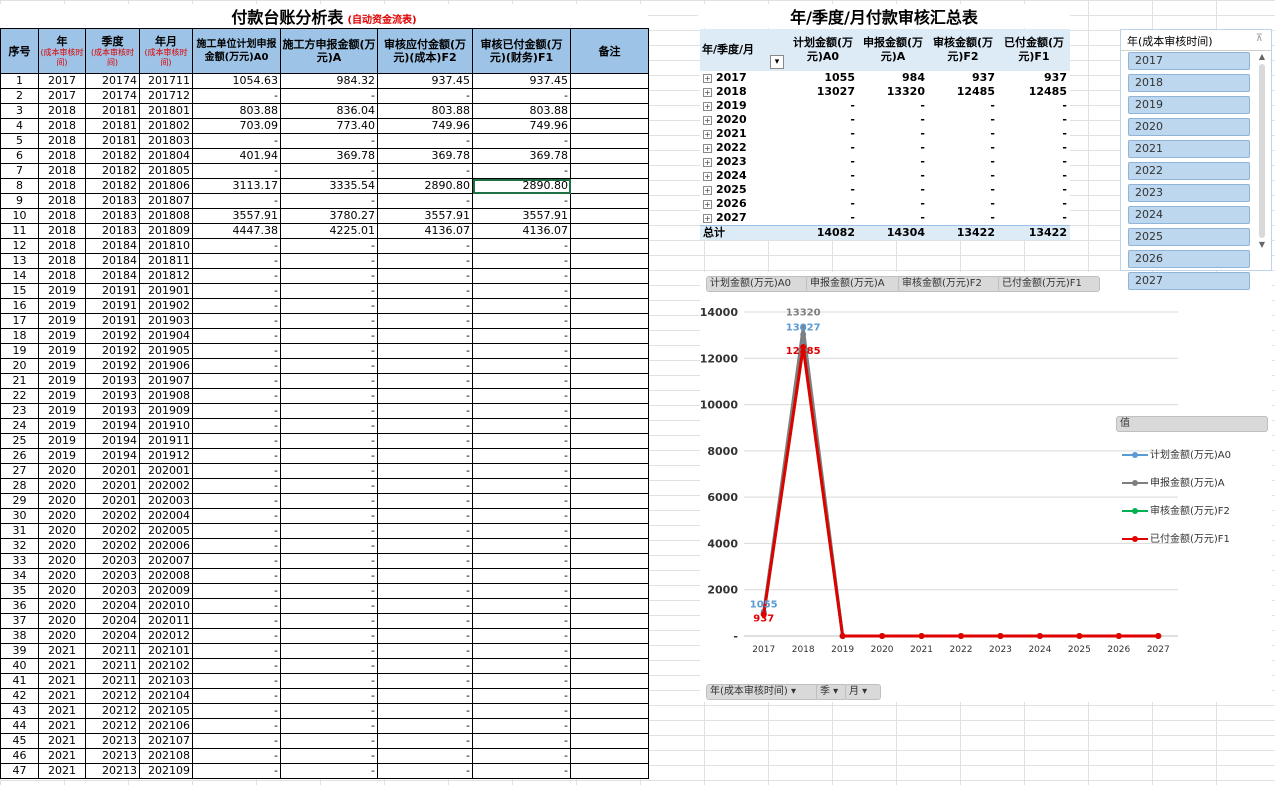  I want to click on table-cell: 20192, so click(112, 366).